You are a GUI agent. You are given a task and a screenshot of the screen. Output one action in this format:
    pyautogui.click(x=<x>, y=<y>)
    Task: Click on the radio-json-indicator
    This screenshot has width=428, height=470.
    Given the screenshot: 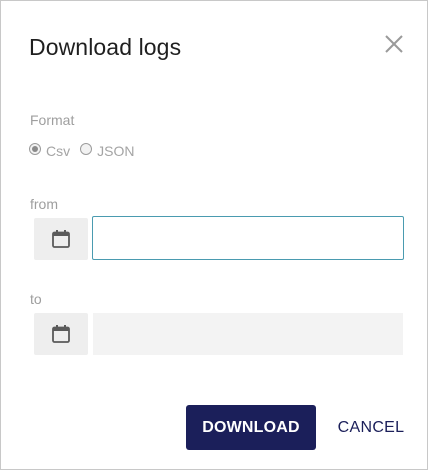 What is the action you would take?
    pyautogui.click(x=86, y=149)
    